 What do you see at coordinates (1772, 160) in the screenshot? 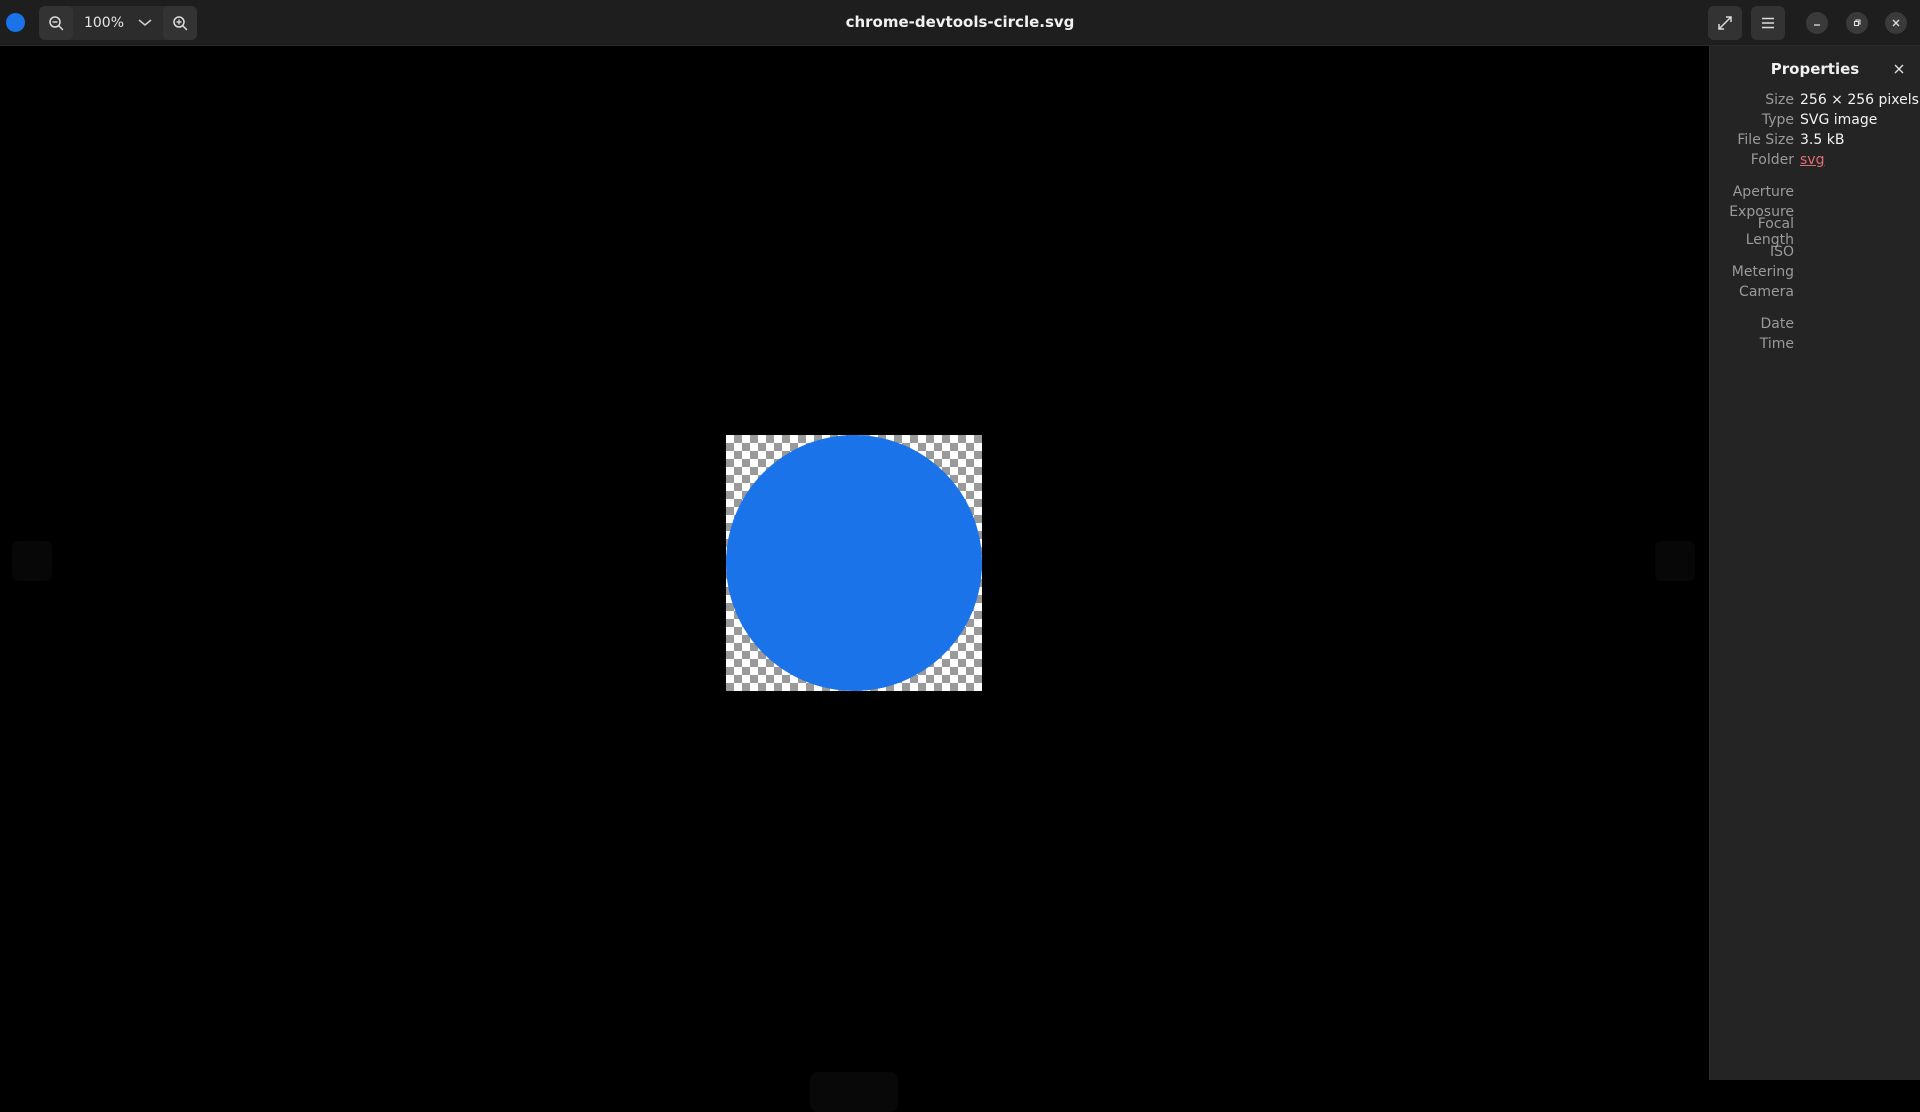
I see `property-label: Folder` at bounding box center [1772, 160].